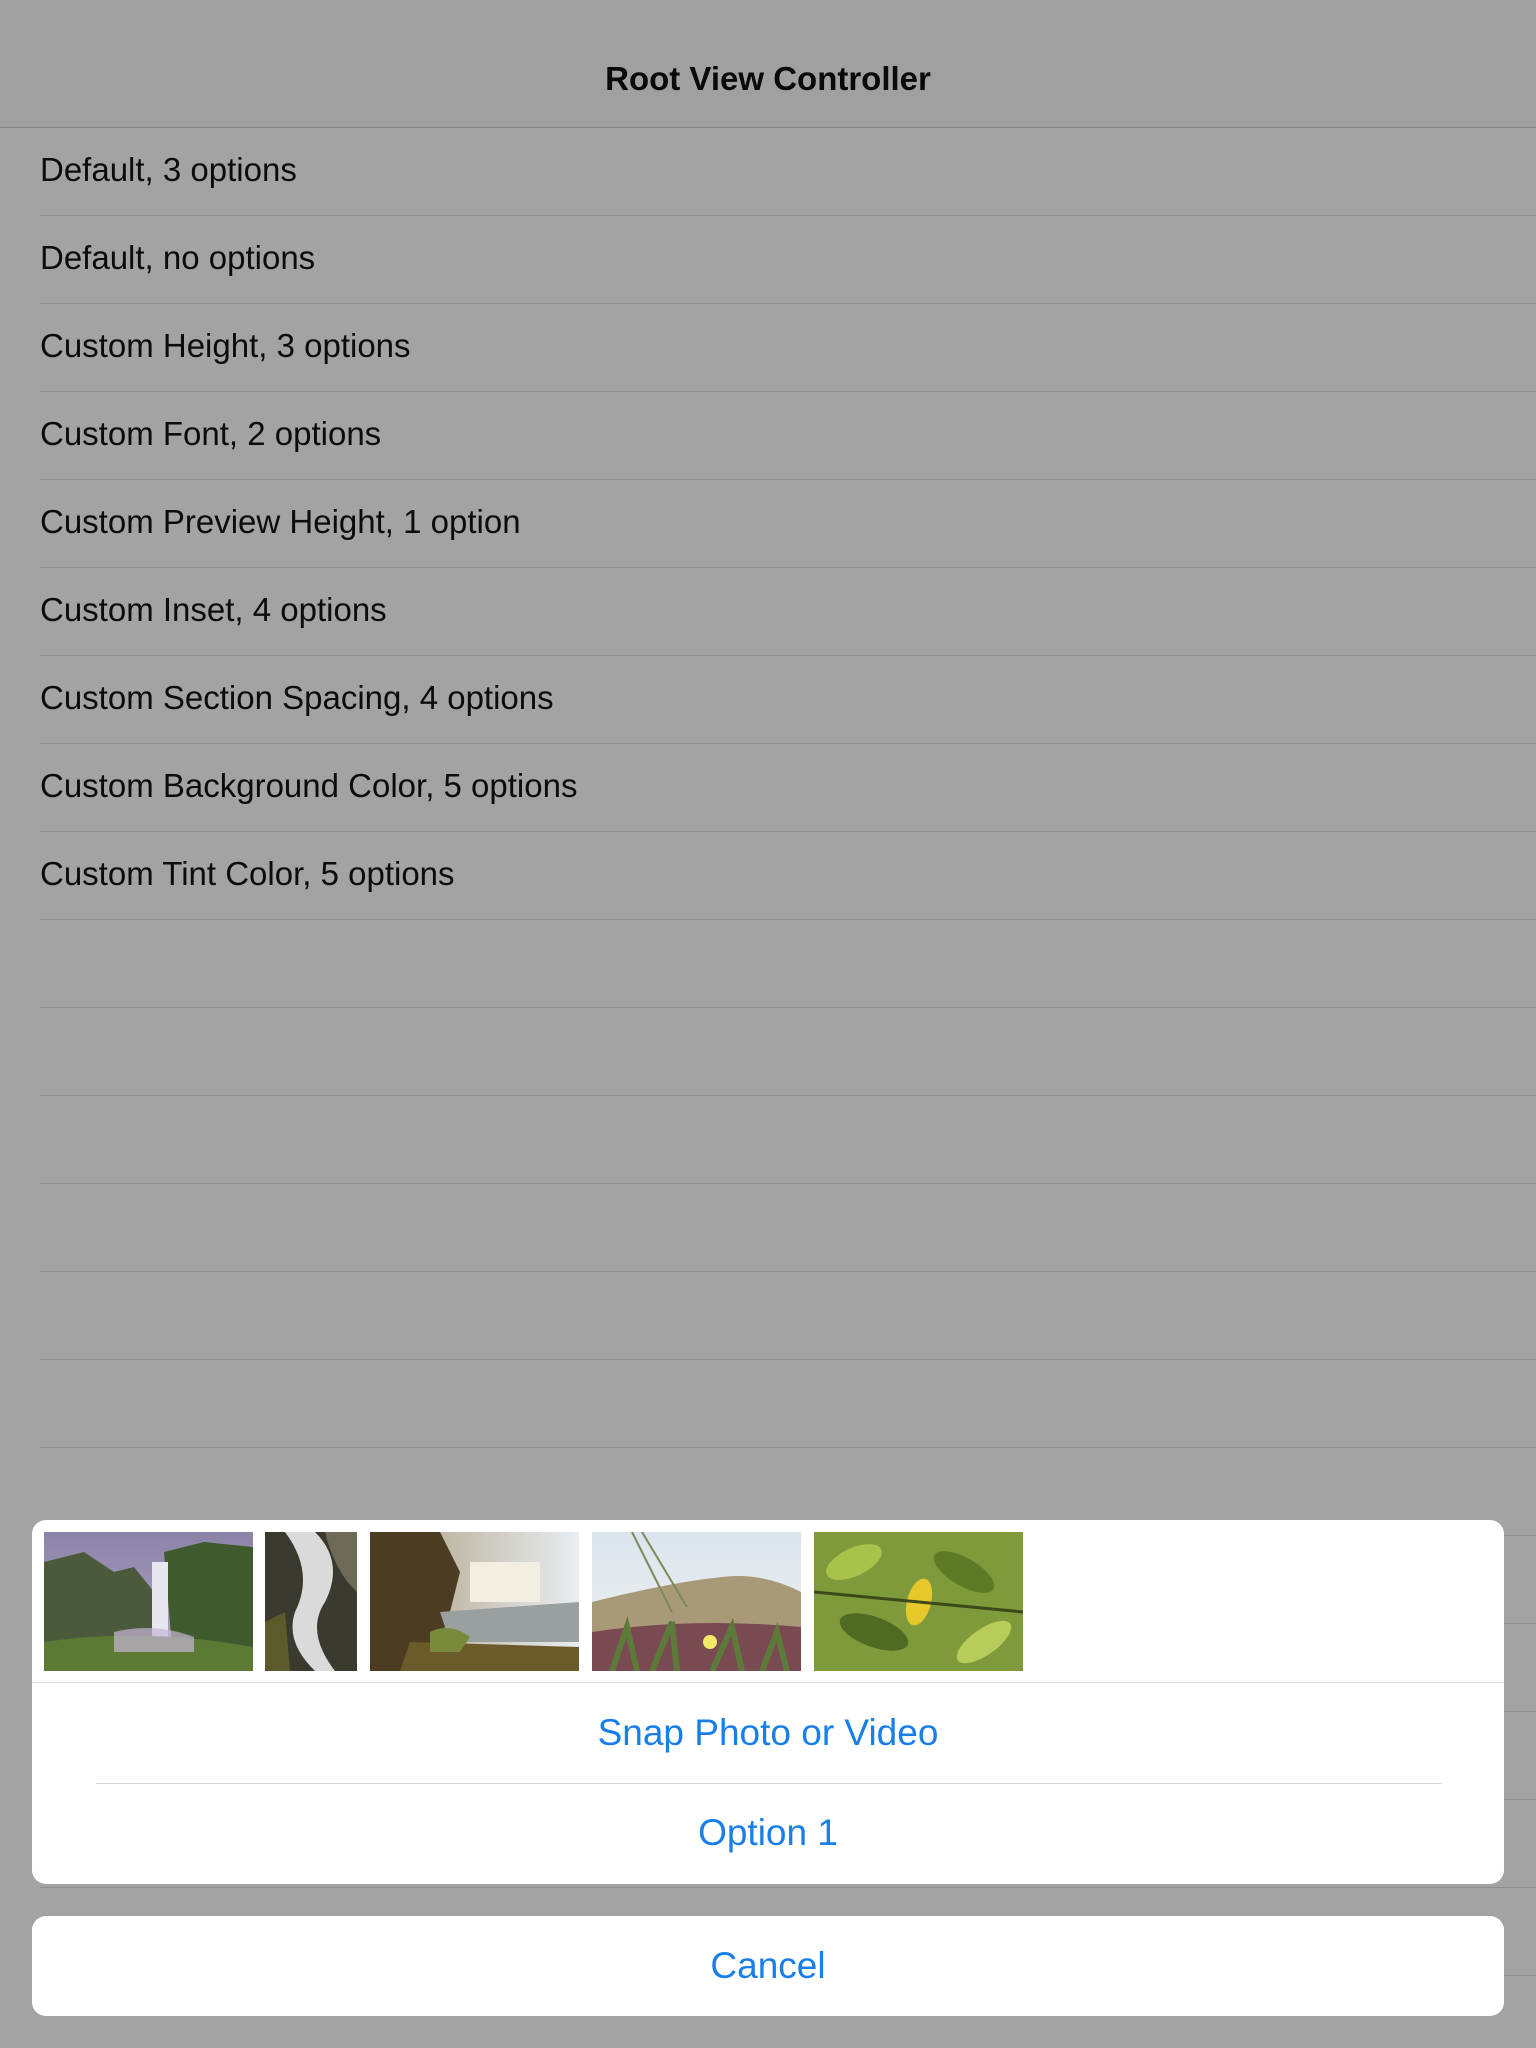 The width and height of the screenshot is (1536, 2048). I want to click on page-title: Root View Controller, so click(768, 78).